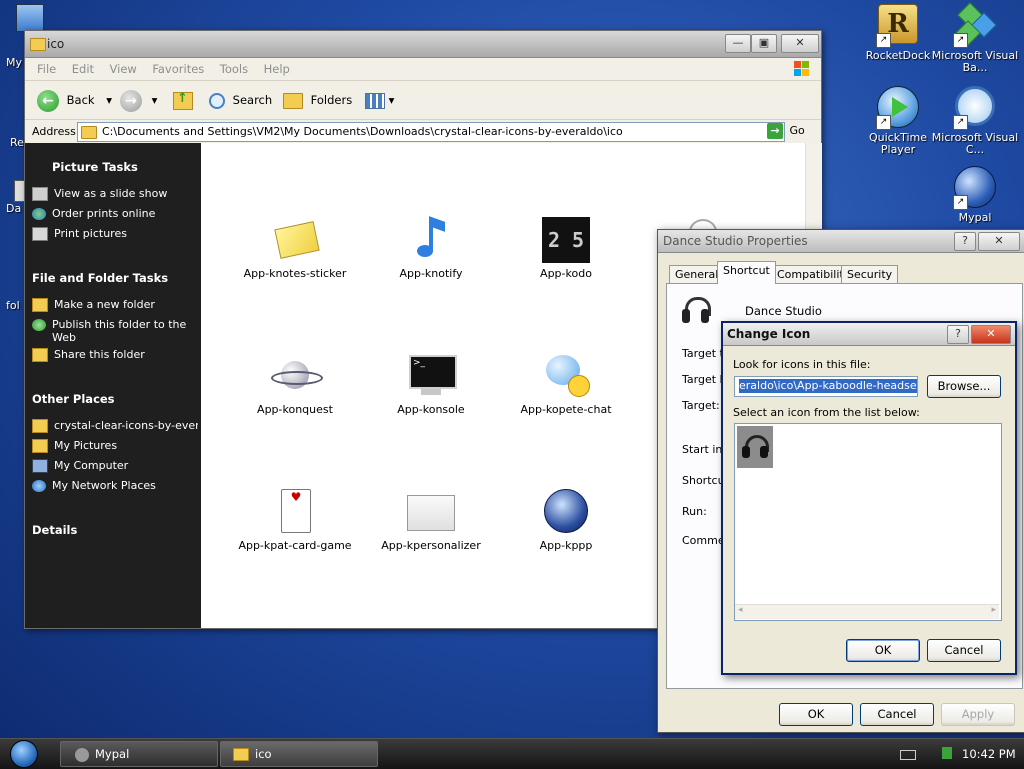  What do you see at coordinates (431, 273) in the screenshot?
I see `file-name: App-knotify` at bounding box center [431, 273].